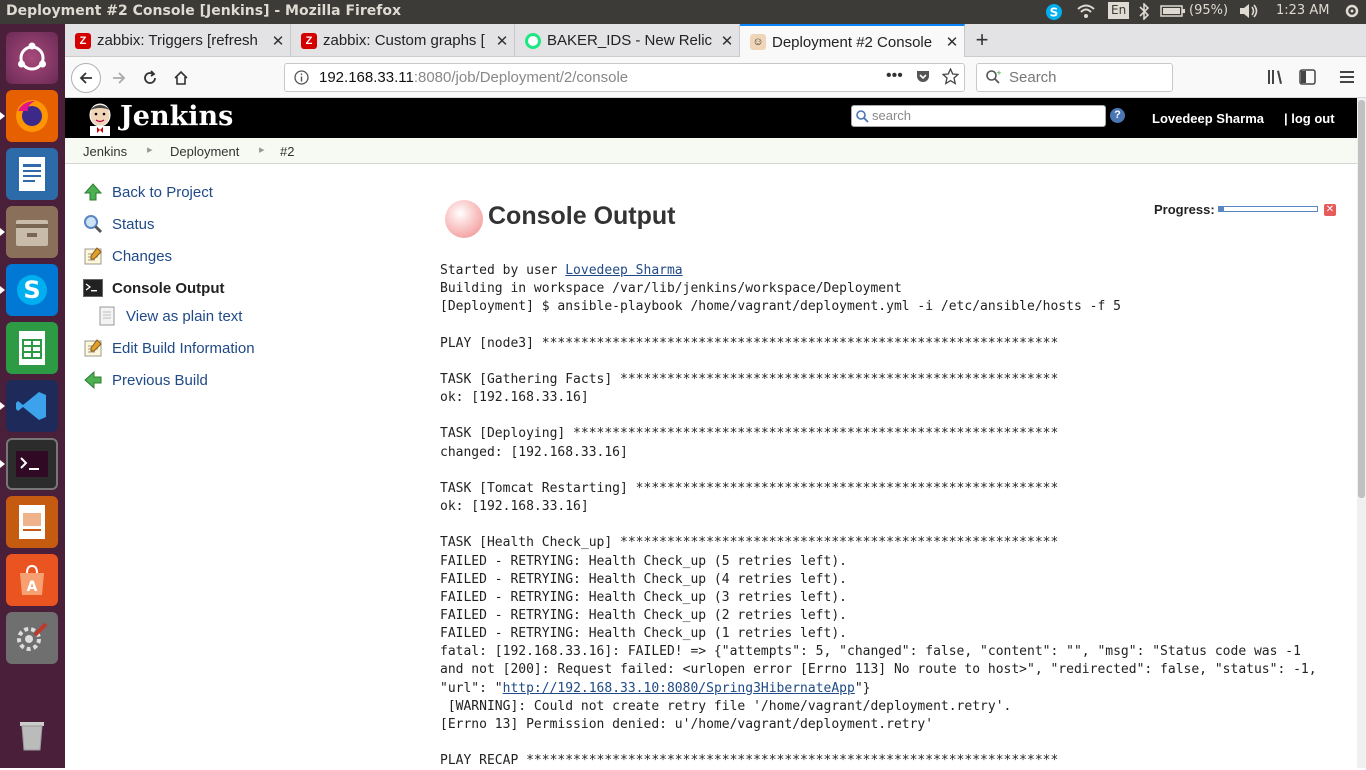 This screenshot has height=770, width=1366. I want to click on battery-icon, so click(1173, 13).